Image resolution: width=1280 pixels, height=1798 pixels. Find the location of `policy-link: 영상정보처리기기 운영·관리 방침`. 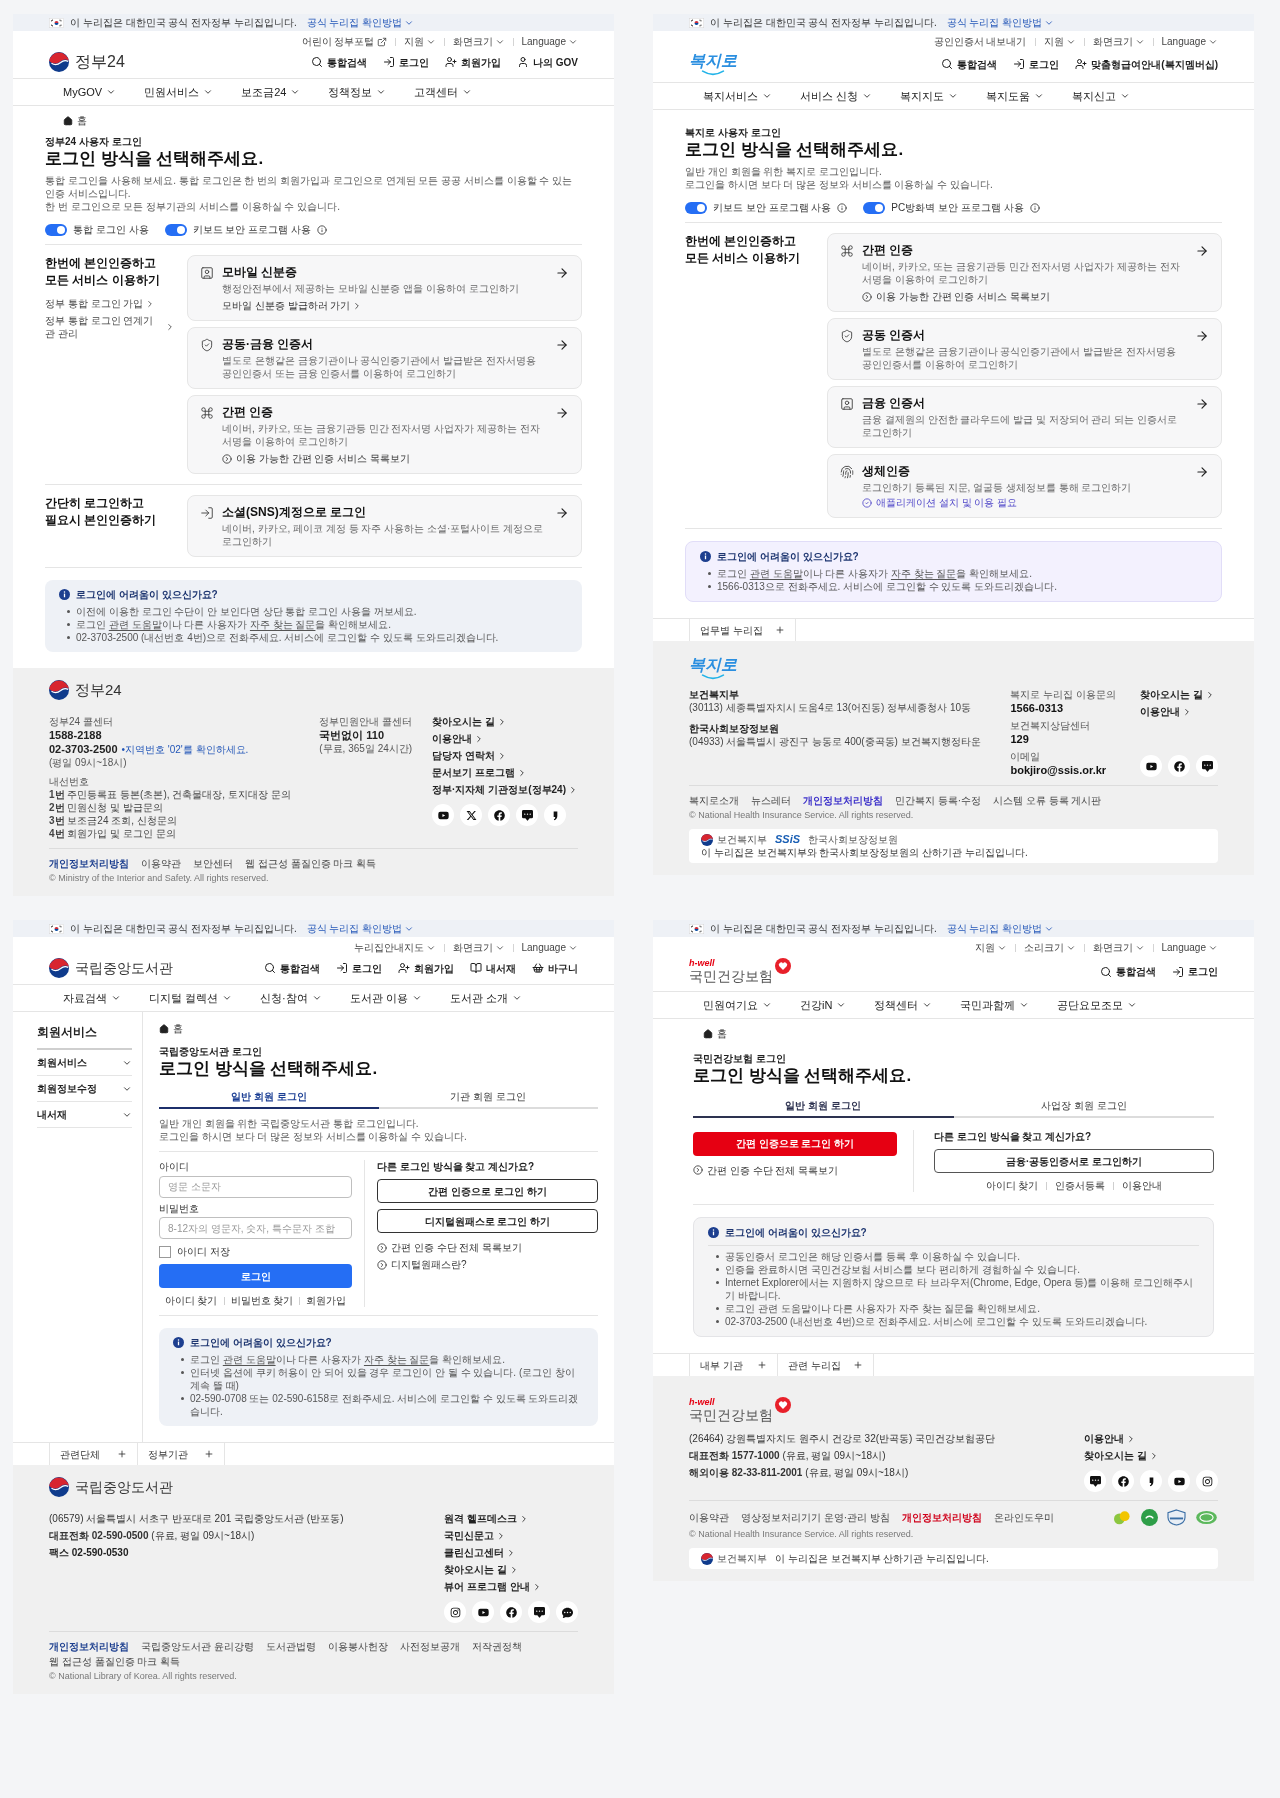

policy-link: 영상정보처리기기 운영·관리 방침 is located at coordinates (815, 1517).